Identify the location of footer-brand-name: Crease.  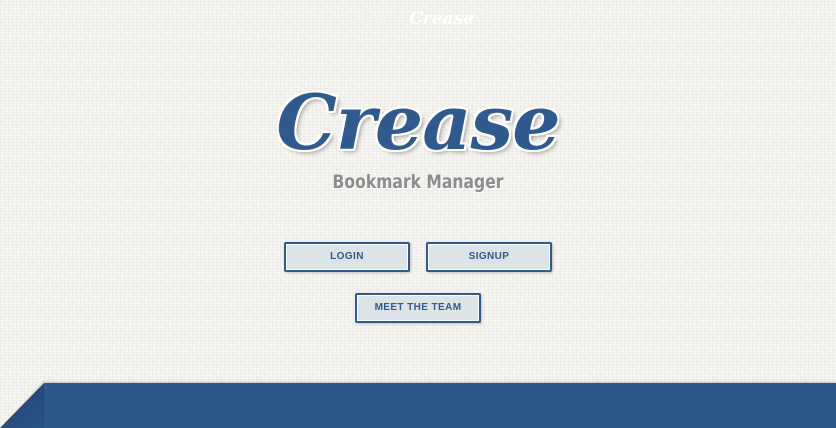
(441, 19).